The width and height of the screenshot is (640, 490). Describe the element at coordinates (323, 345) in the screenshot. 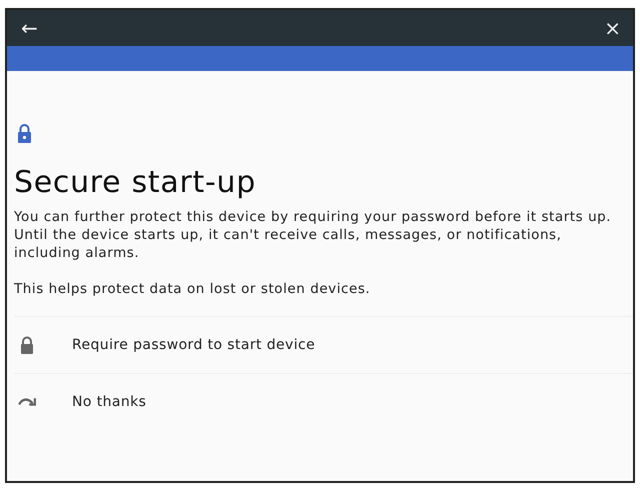

I see `option-item: Require password to start device` at that location.